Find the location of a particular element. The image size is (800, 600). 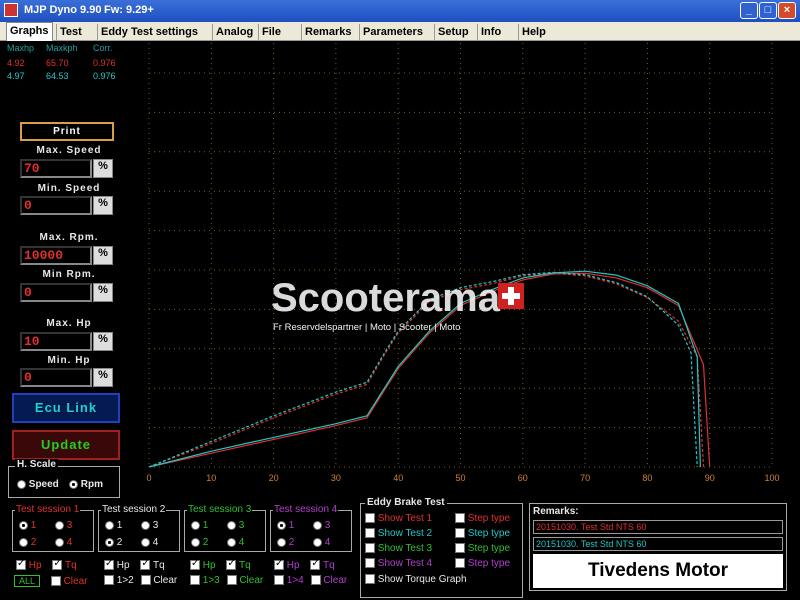

max-rpm-pct-button: % is located at coordinates (103, 255).